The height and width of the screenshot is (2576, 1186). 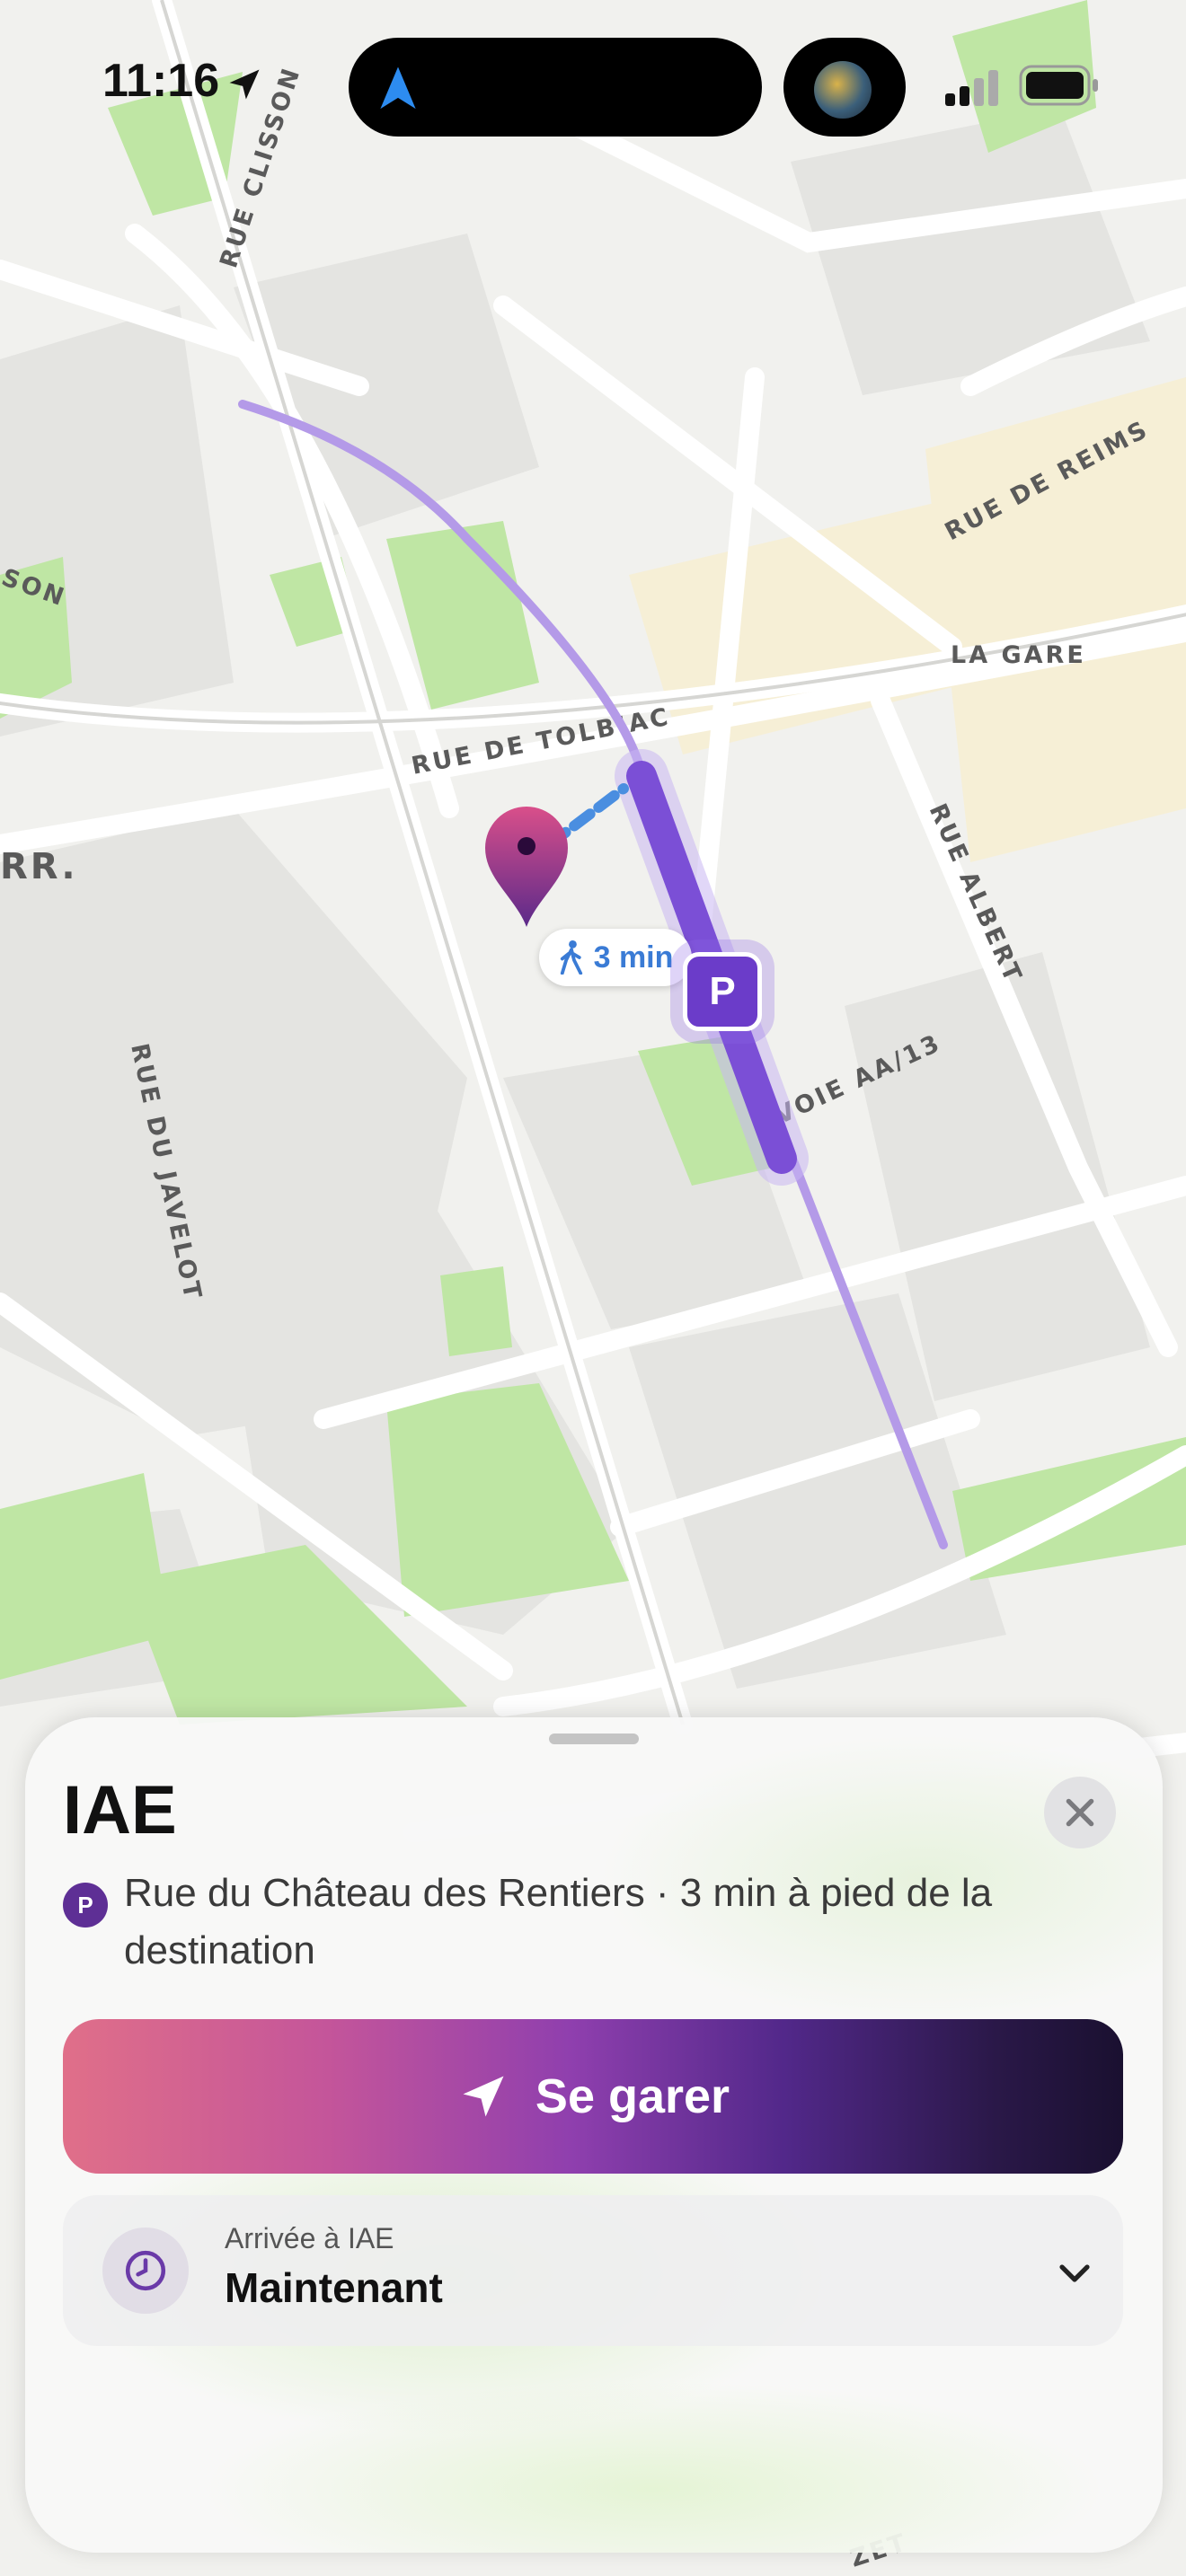 I want to click on walk-time-label: 3 min, so click(x=633, y=958).